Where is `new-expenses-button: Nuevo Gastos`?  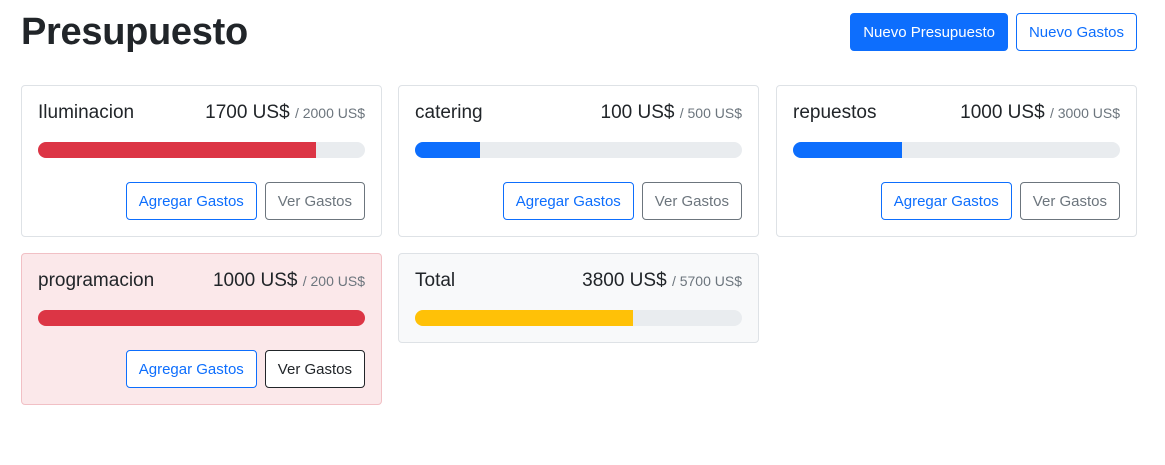 new-expenses-button: Nuevo Gastos is located at coordinates (1076, 32).